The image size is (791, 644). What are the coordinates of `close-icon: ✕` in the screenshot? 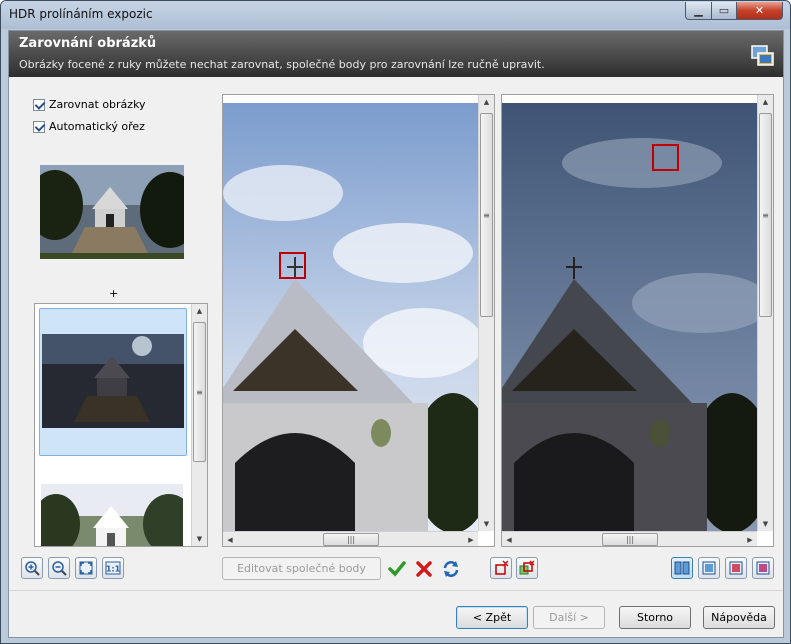 It's located at (759, 10).